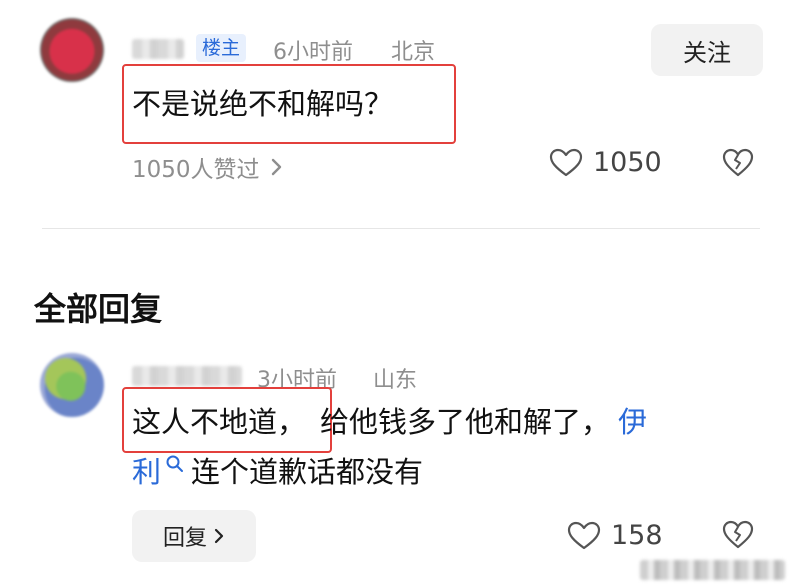 The height and width of the screenshot is (587, 800). I want to click on post-location: 北京, so click(413, 52).